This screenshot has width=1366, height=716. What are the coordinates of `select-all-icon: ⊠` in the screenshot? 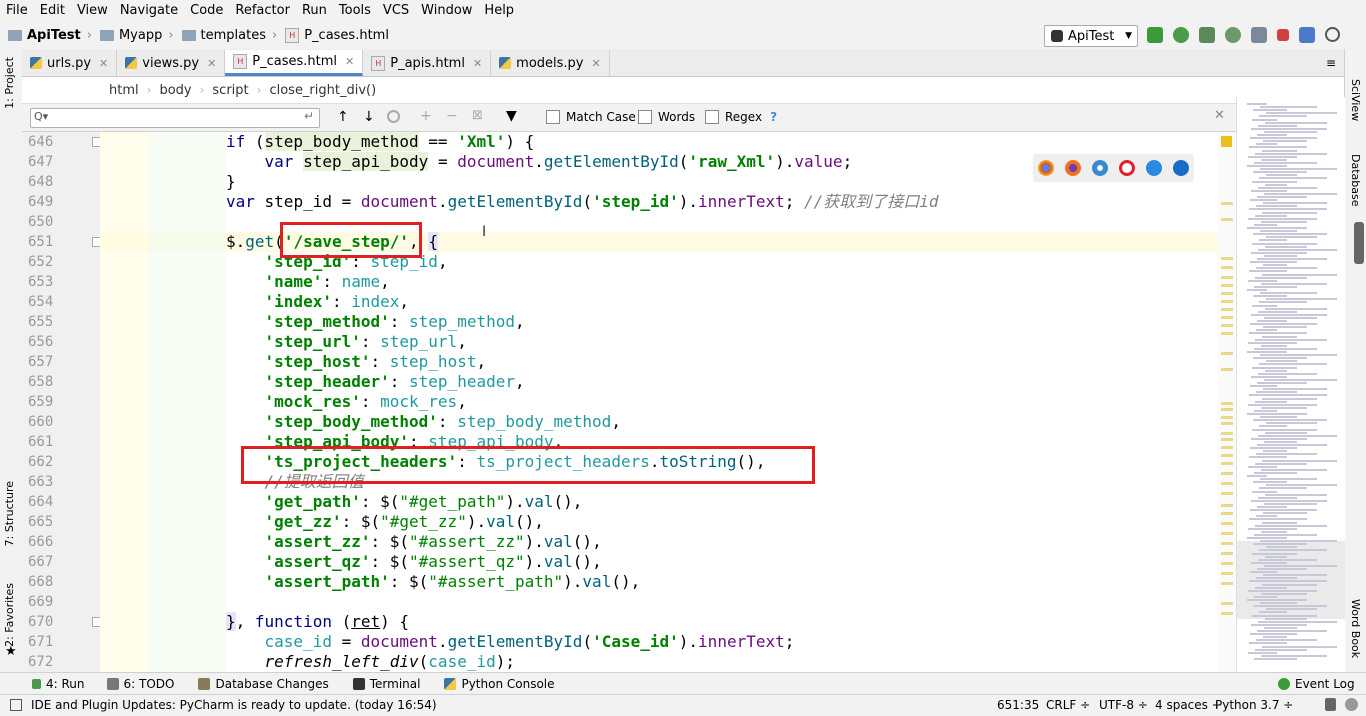 It's located at (477, 115).